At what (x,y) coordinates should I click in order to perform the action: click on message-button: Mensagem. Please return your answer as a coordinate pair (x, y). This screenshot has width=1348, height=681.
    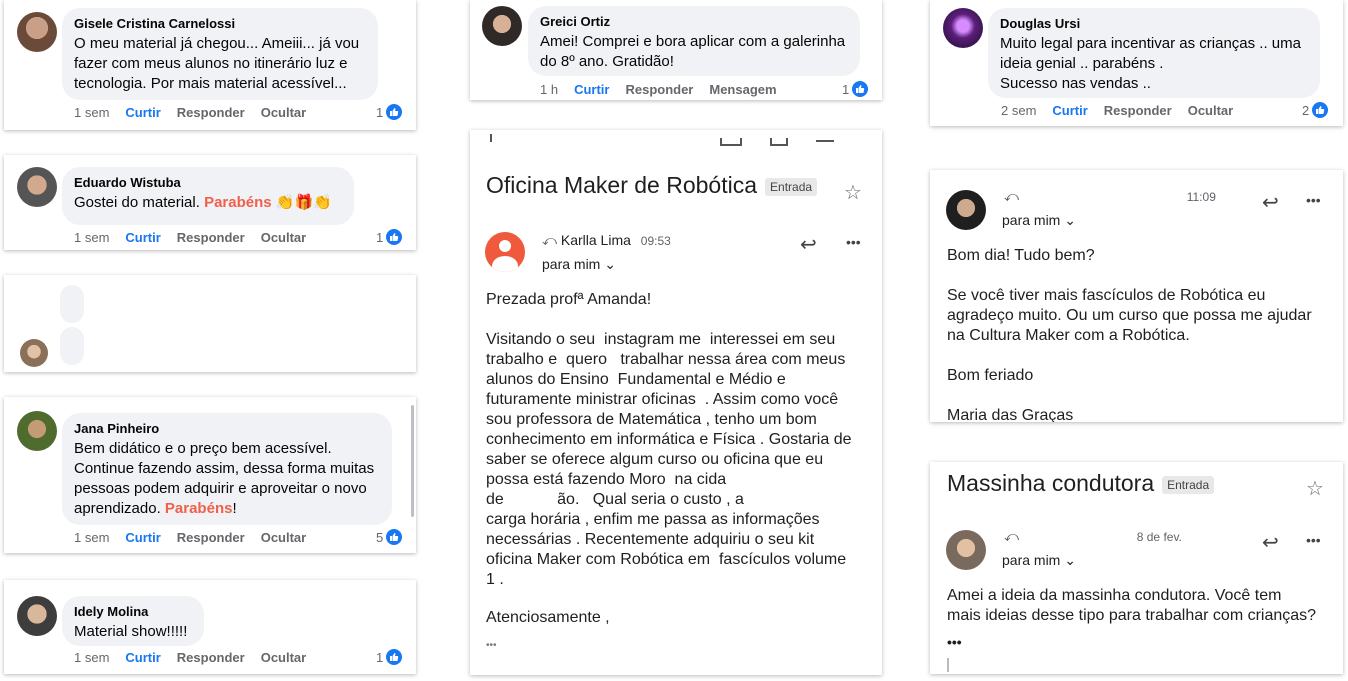
    Looking at the image, I should click on (742, 89).